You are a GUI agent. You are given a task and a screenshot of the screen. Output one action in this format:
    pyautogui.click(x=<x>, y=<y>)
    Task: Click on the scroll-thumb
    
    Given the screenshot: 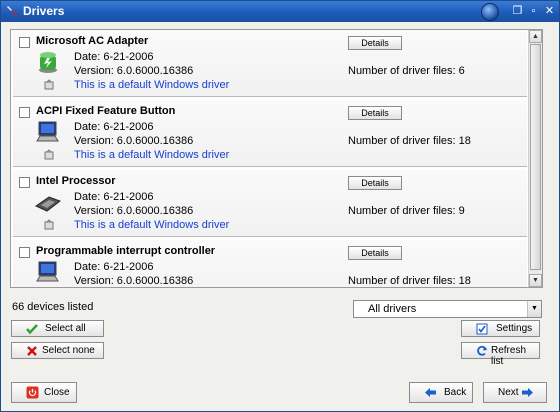 What is the action you would take?
    pyautogui.click(x=535, y=157)
    